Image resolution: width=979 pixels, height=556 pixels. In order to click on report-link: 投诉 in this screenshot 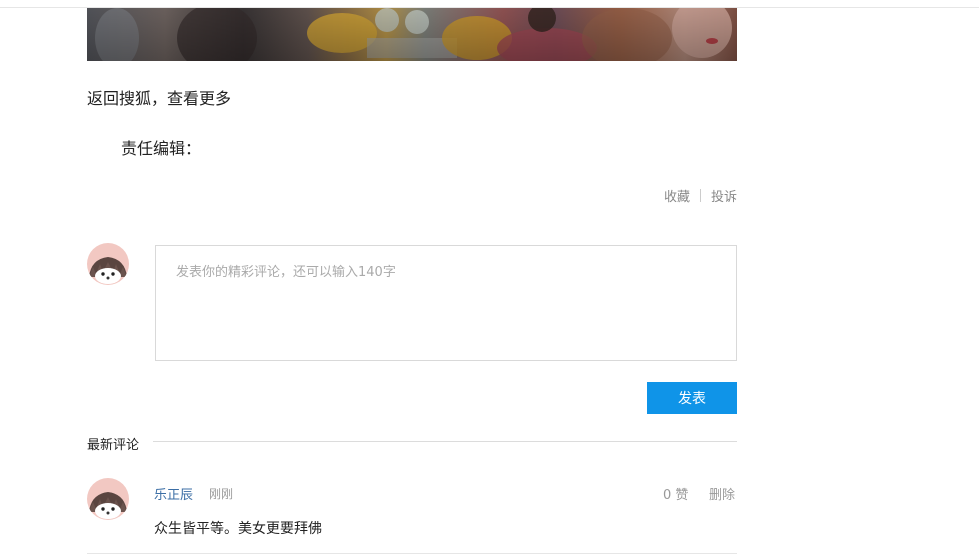, I will do `click(724, 195)`.